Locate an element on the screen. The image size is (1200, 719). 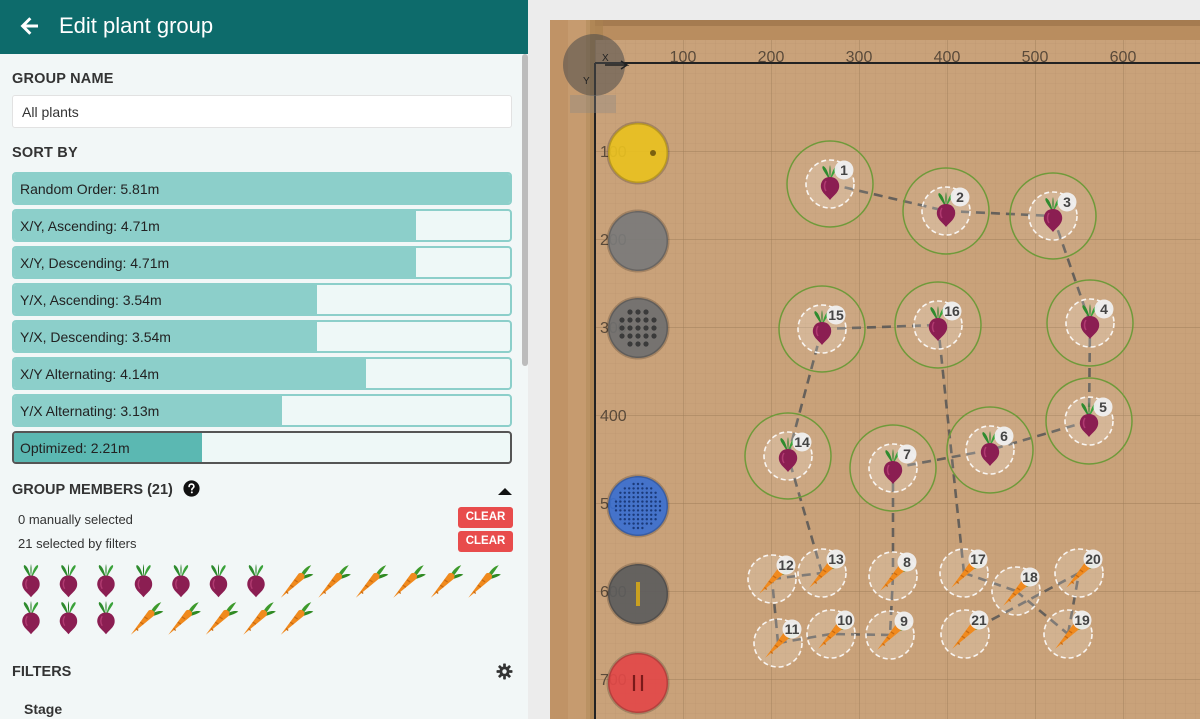
sort-option-label: Y/X, Ascending: 3.54m is located at coordinates (91, 300).